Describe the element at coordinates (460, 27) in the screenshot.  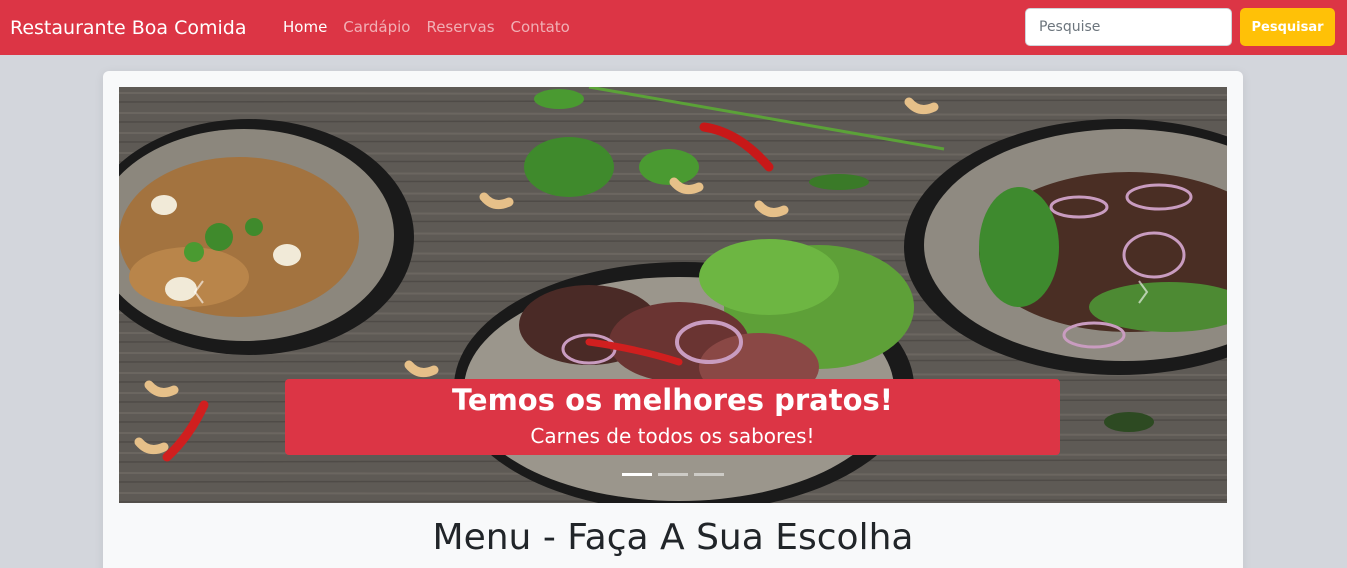
I see `nav-link-reservas: Reservas` at that location.